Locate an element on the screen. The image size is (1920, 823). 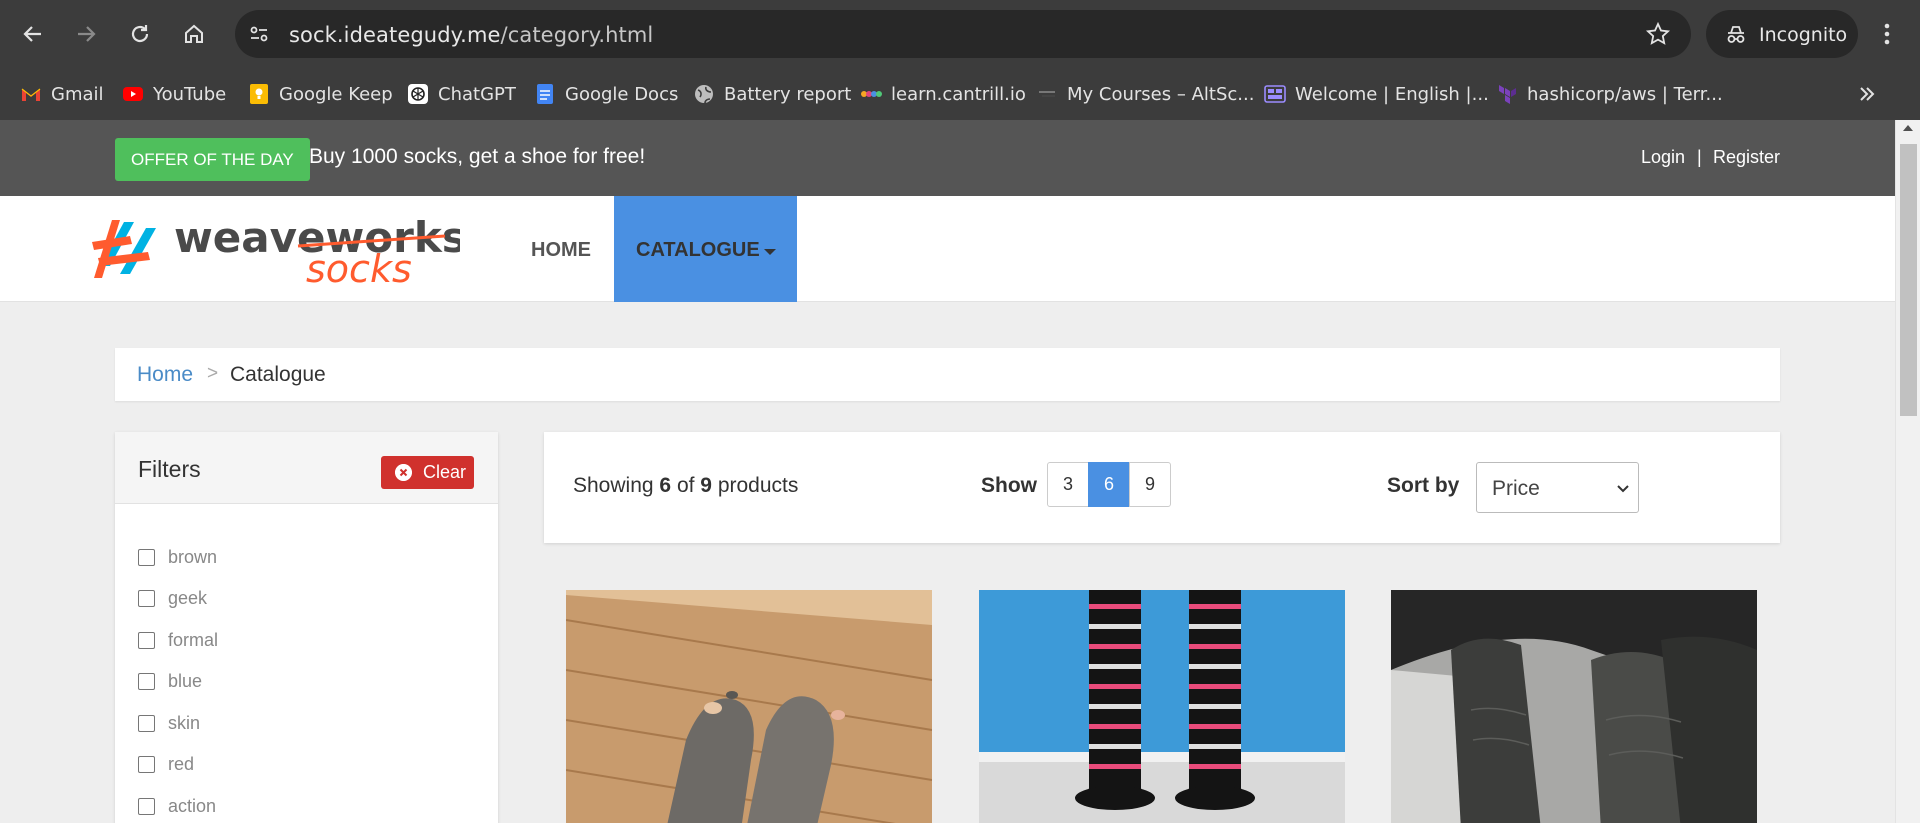
grey-socks-photo is located at coordinates (1574, 706).